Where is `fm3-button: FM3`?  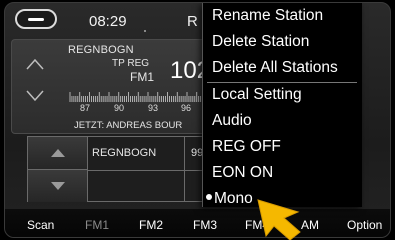 fm3-button: FM3 is located at coordinates (205, 225).